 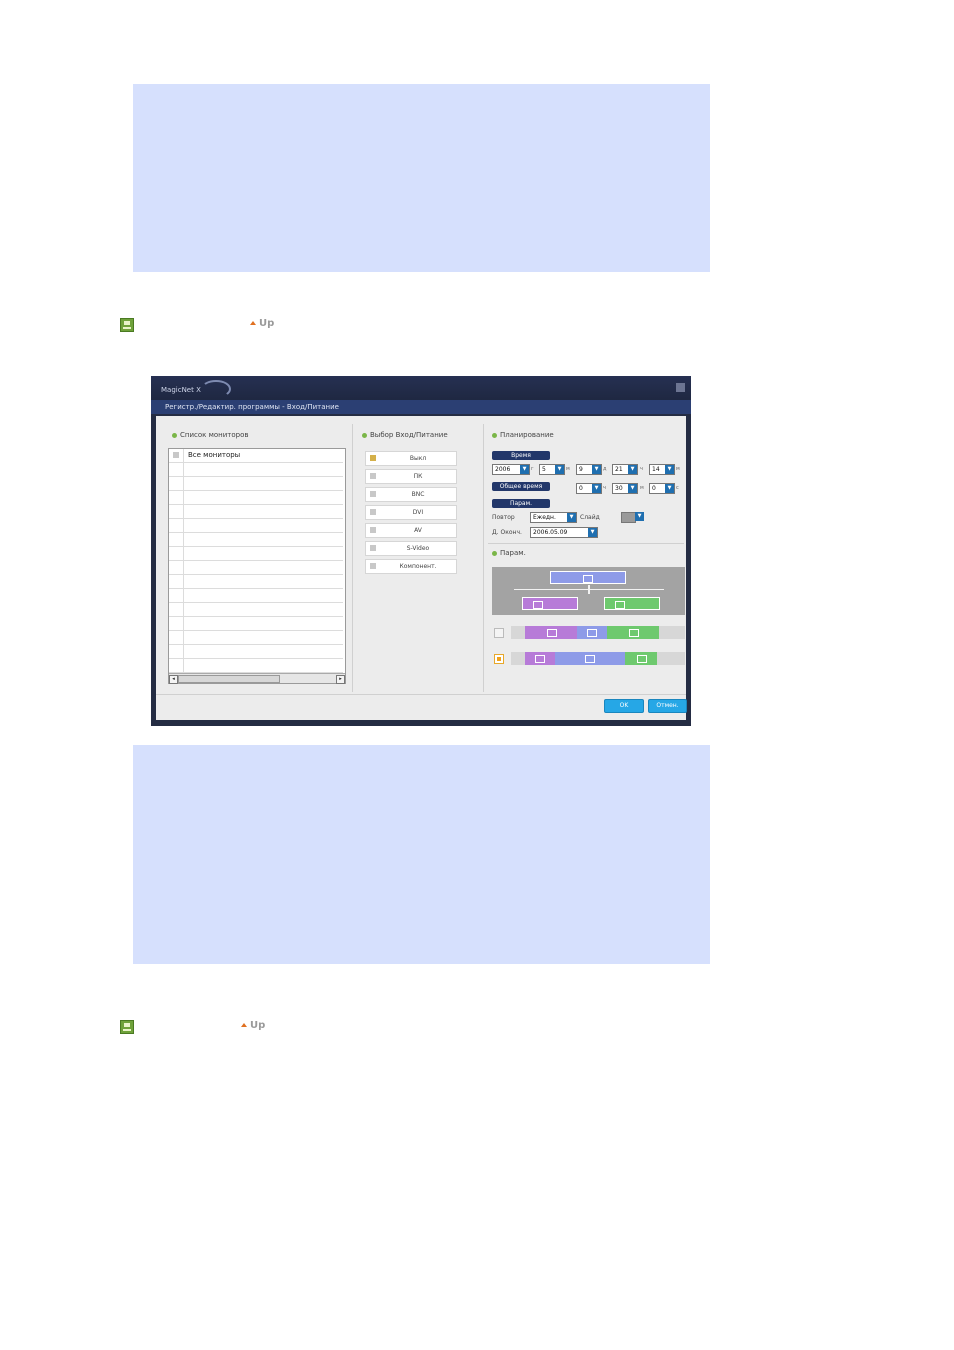 What do you see at coordinates (589, 488) in the screenshot?
I see `duration-hour-select: 0 ▼` at bounding box center [589, 488].